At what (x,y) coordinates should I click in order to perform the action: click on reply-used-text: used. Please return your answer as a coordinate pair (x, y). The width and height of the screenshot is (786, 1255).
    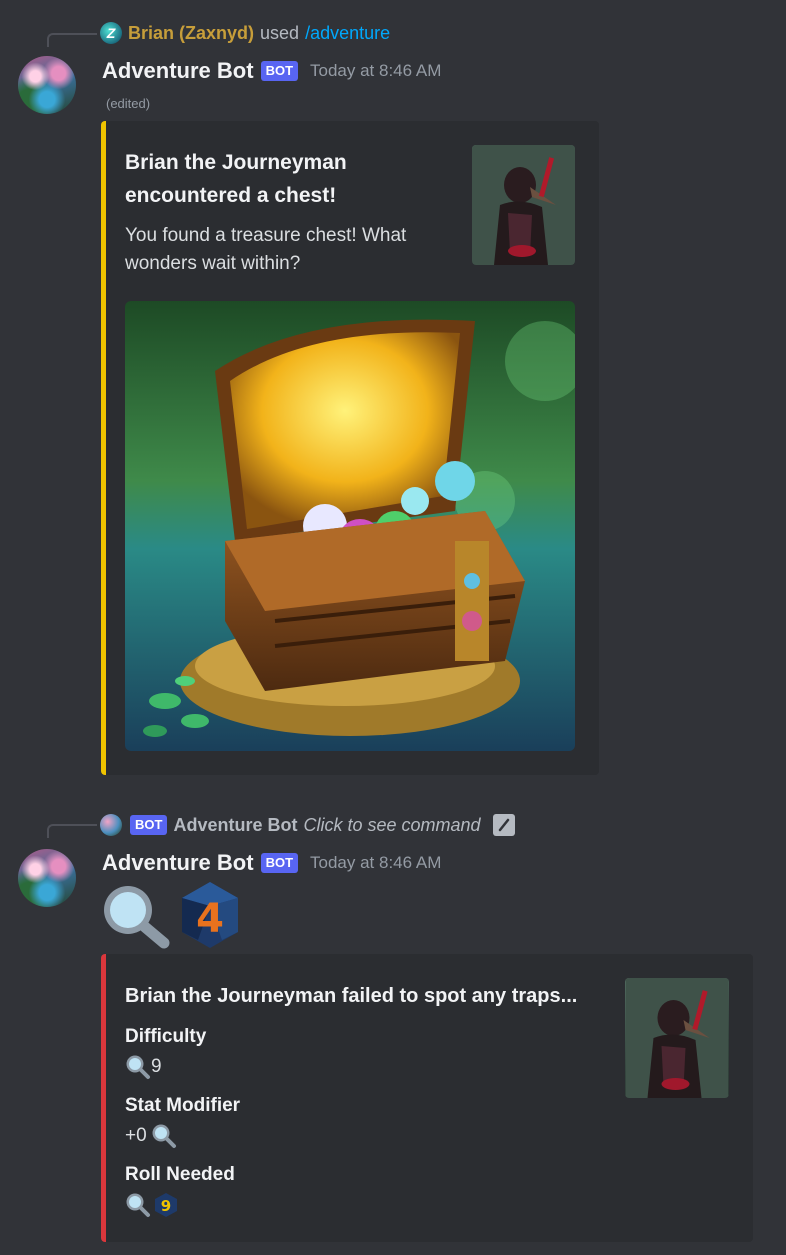
    Looking at the image, I should click on (280, 32).